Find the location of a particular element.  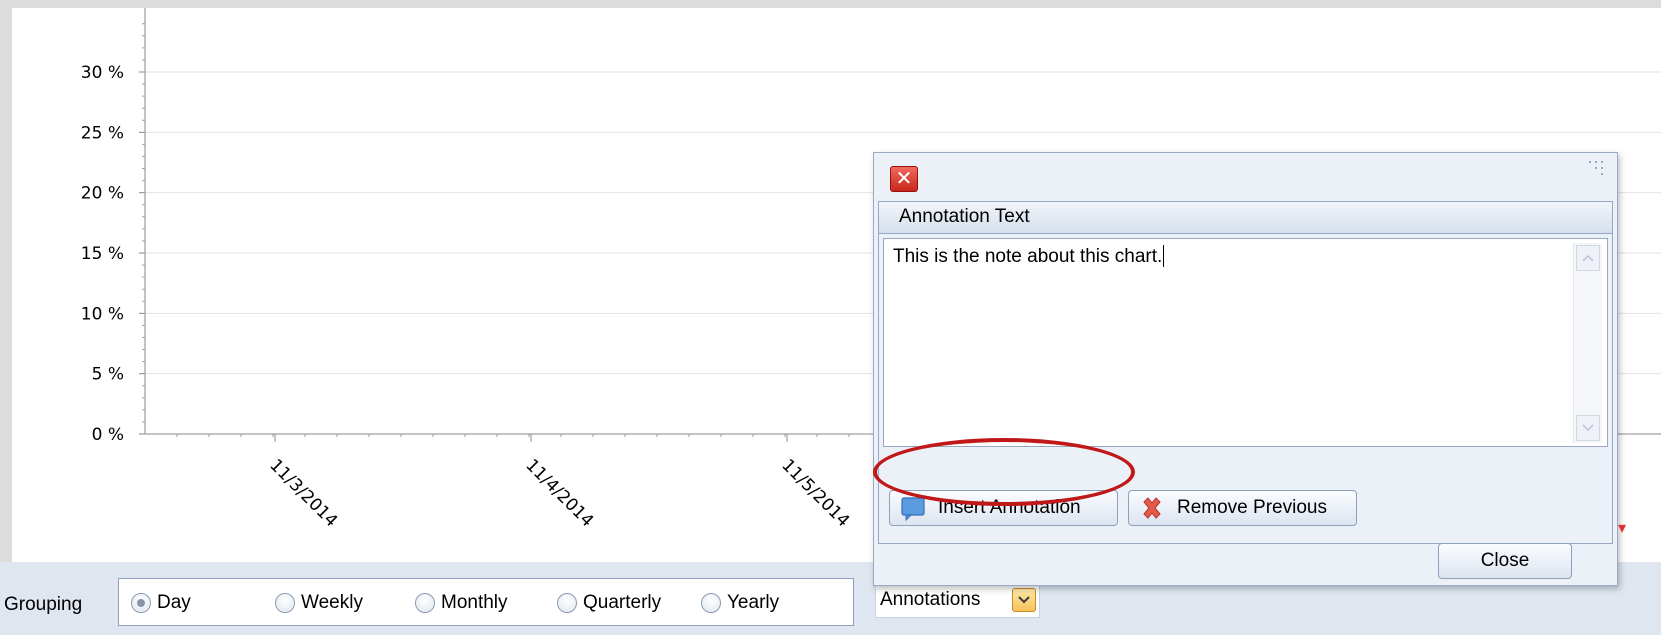

remove-previous-button: Remove Previous is located at coordinates (1242, 508).